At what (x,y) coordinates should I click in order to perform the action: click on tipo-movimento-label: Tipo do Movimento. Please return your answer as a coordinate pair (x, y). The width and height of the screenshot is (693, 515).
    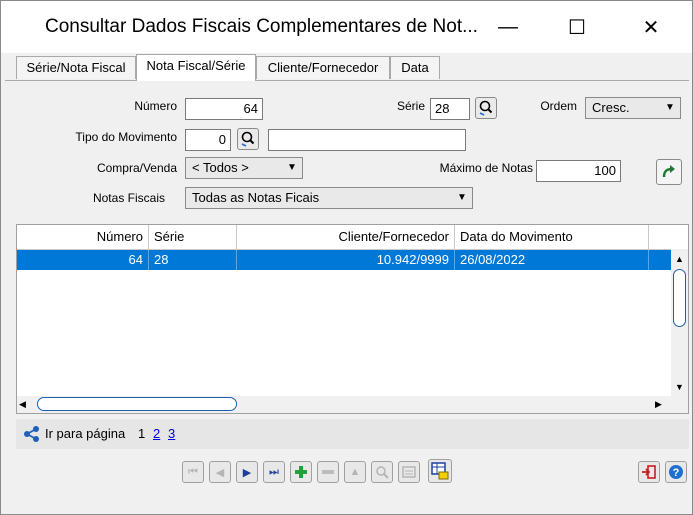
    Looking at the image, I should click on (126, 137).